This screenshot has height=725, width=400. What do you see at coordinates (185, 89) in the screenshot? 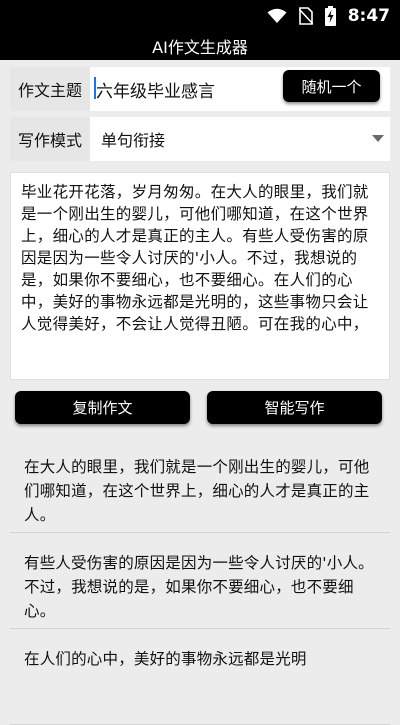
I see `topic-input` at bounding box center [185, 89].